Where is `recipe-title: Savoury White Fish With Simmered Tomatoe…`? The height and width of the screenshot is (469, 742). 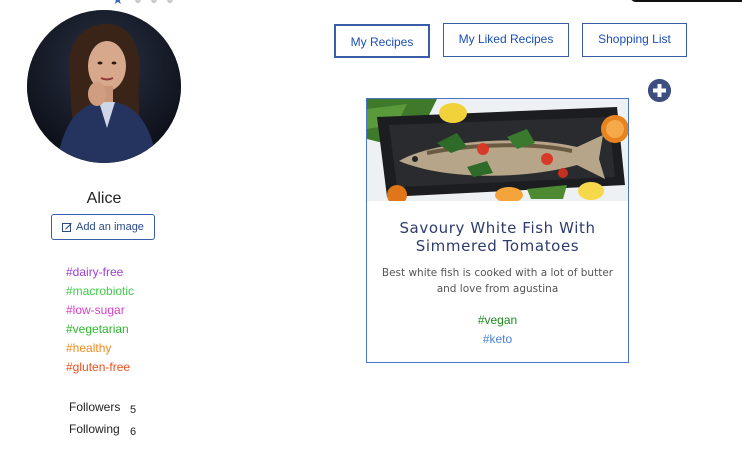 recipe-title: Savoury White Fish With Simmered Tomatoe… is located at coordinates (497, 237).